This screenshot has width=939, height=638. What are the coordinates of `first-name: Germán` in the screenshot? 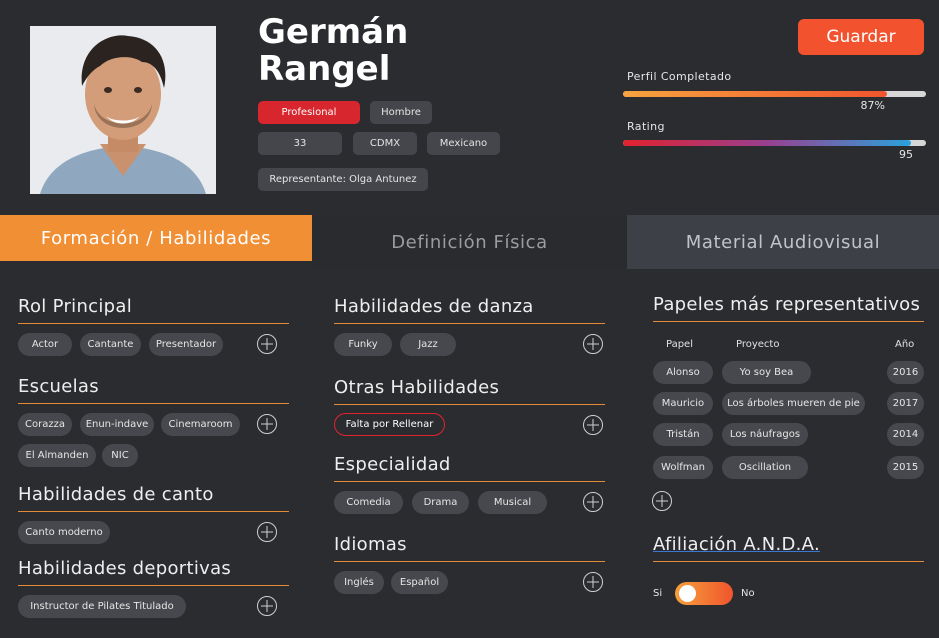 It's located at (333, 32).